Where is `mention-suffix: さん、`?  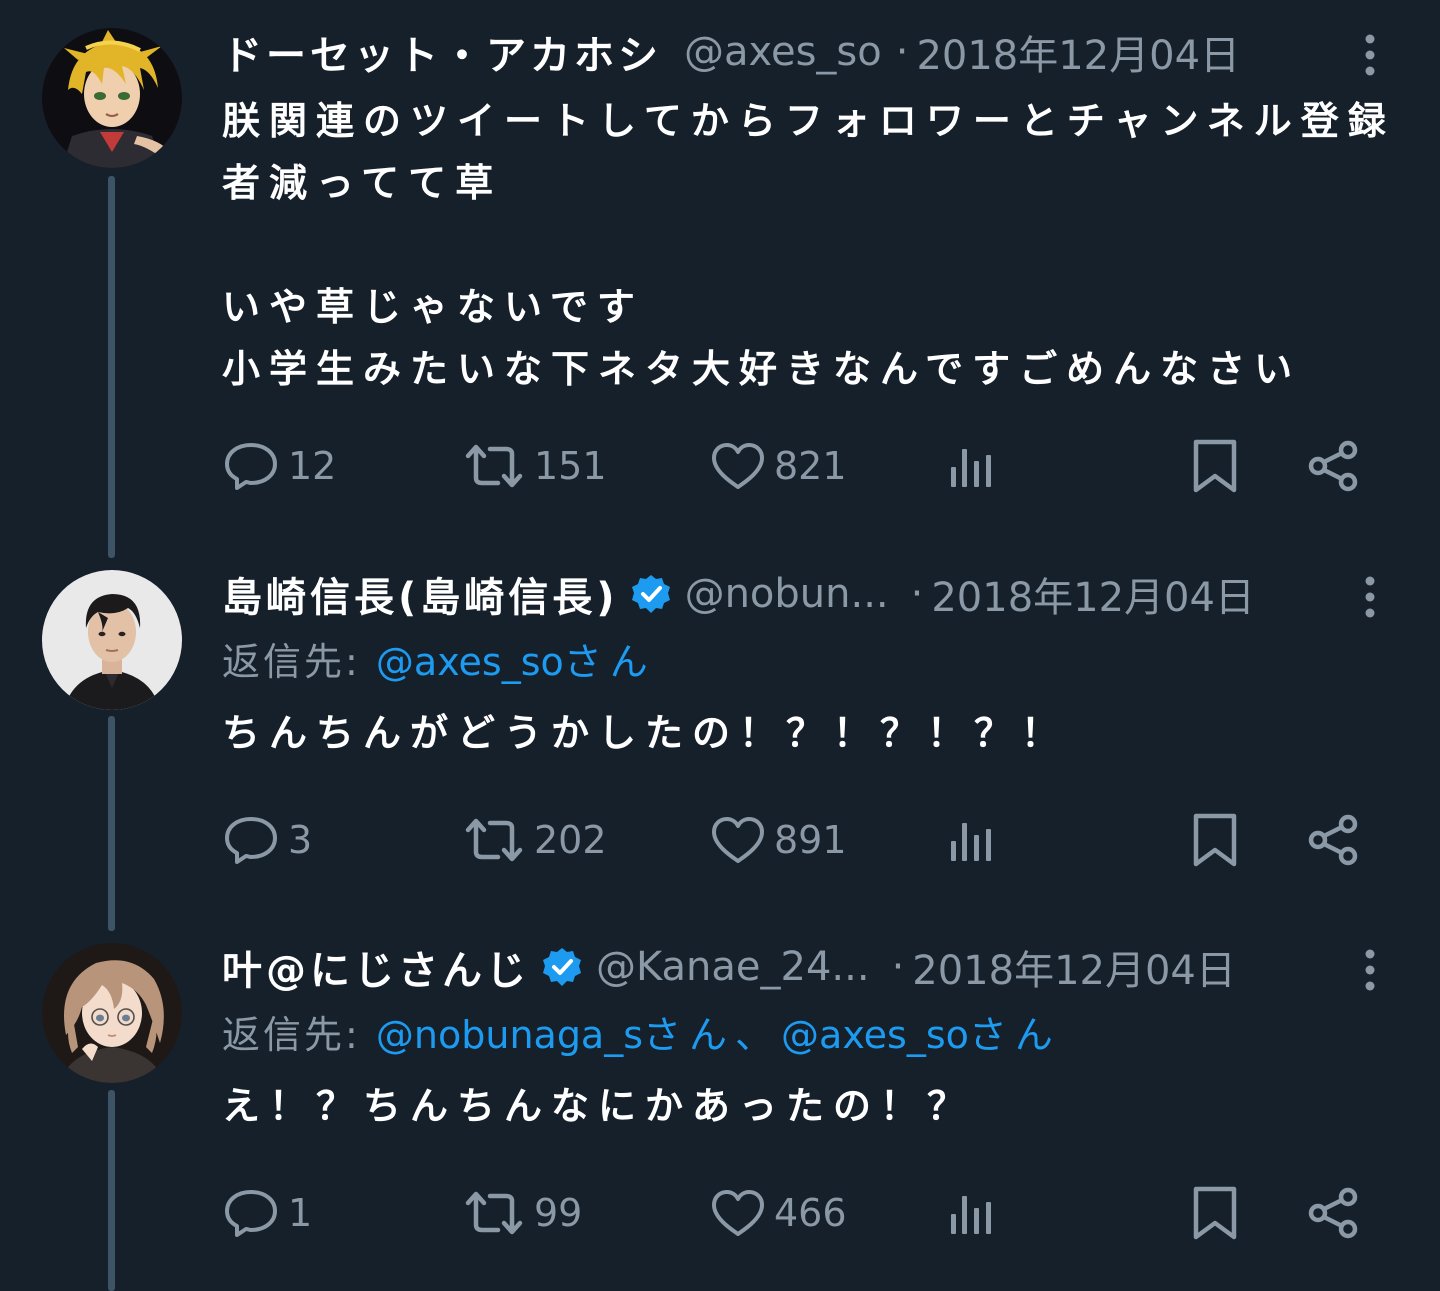 mention-suffix: さん、 is located at coordinates (712, 1035).